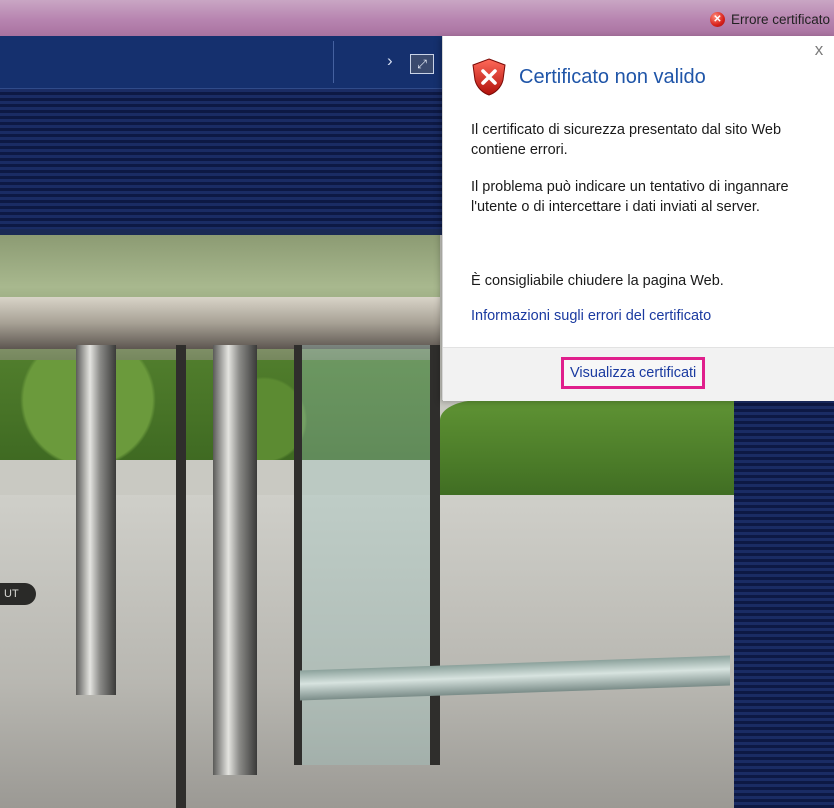 This screenshot has height=808, width=834. I want to click on popup-title: Certificato non valido, so click(612, 76).